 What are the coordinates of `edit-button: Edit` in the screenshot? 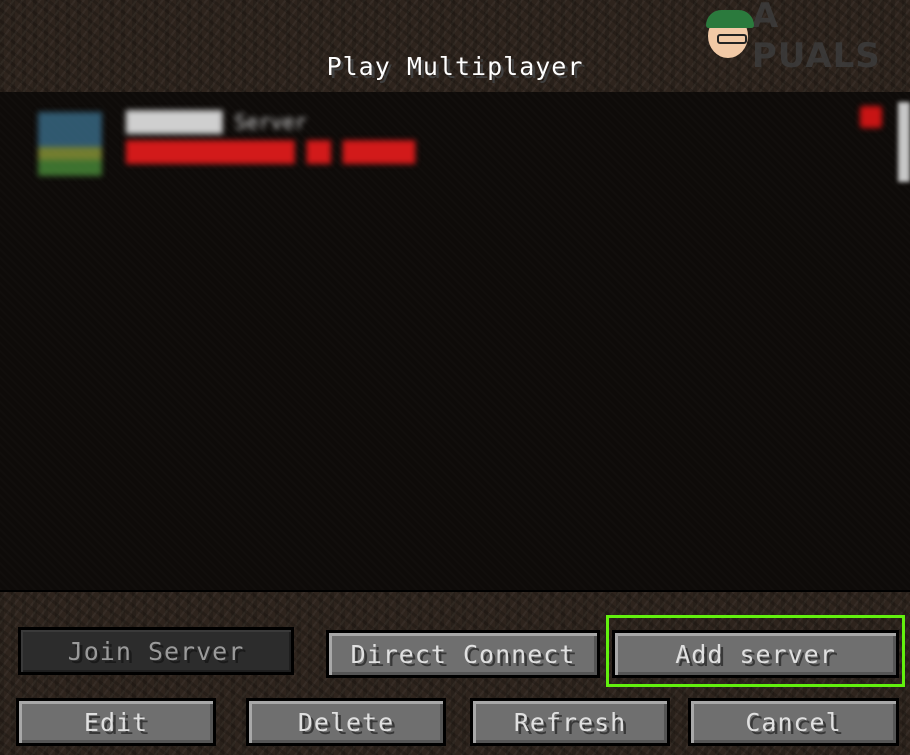 It's located at (116, 722).